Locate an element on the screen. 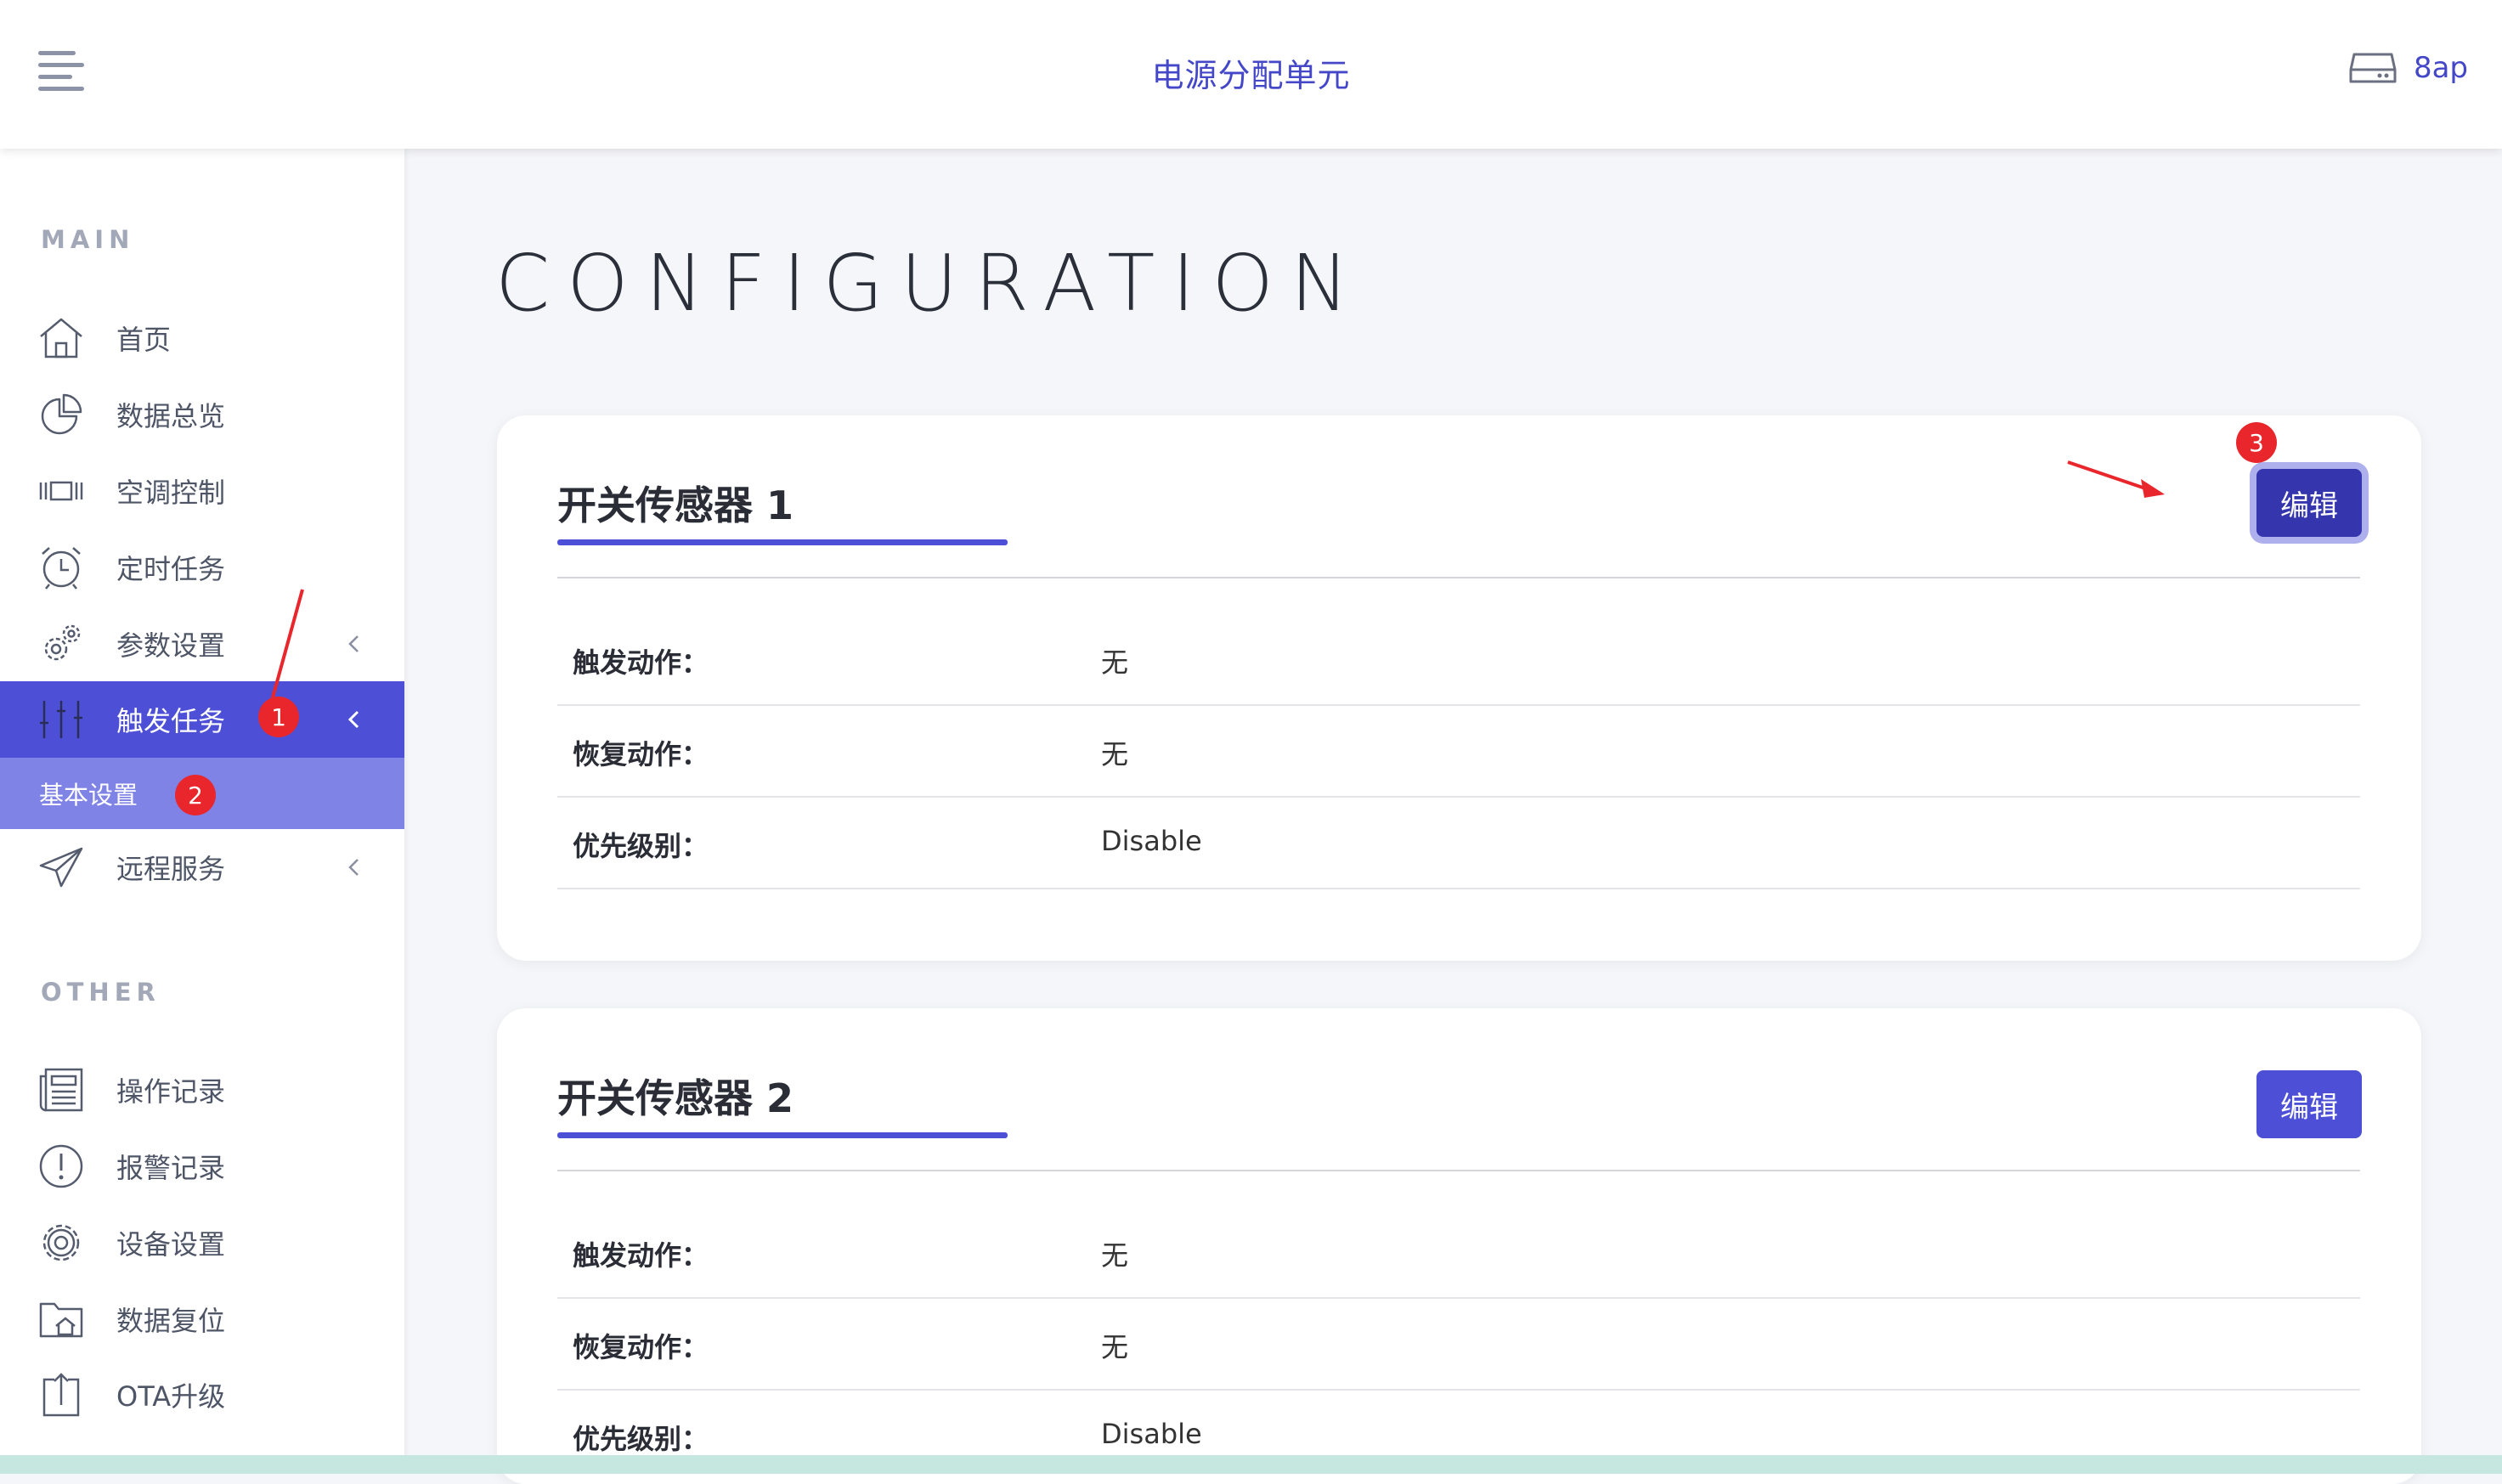 The image size is (2502, 1484). annotation-badge-1: 1 is located at coordinates (279, 717).